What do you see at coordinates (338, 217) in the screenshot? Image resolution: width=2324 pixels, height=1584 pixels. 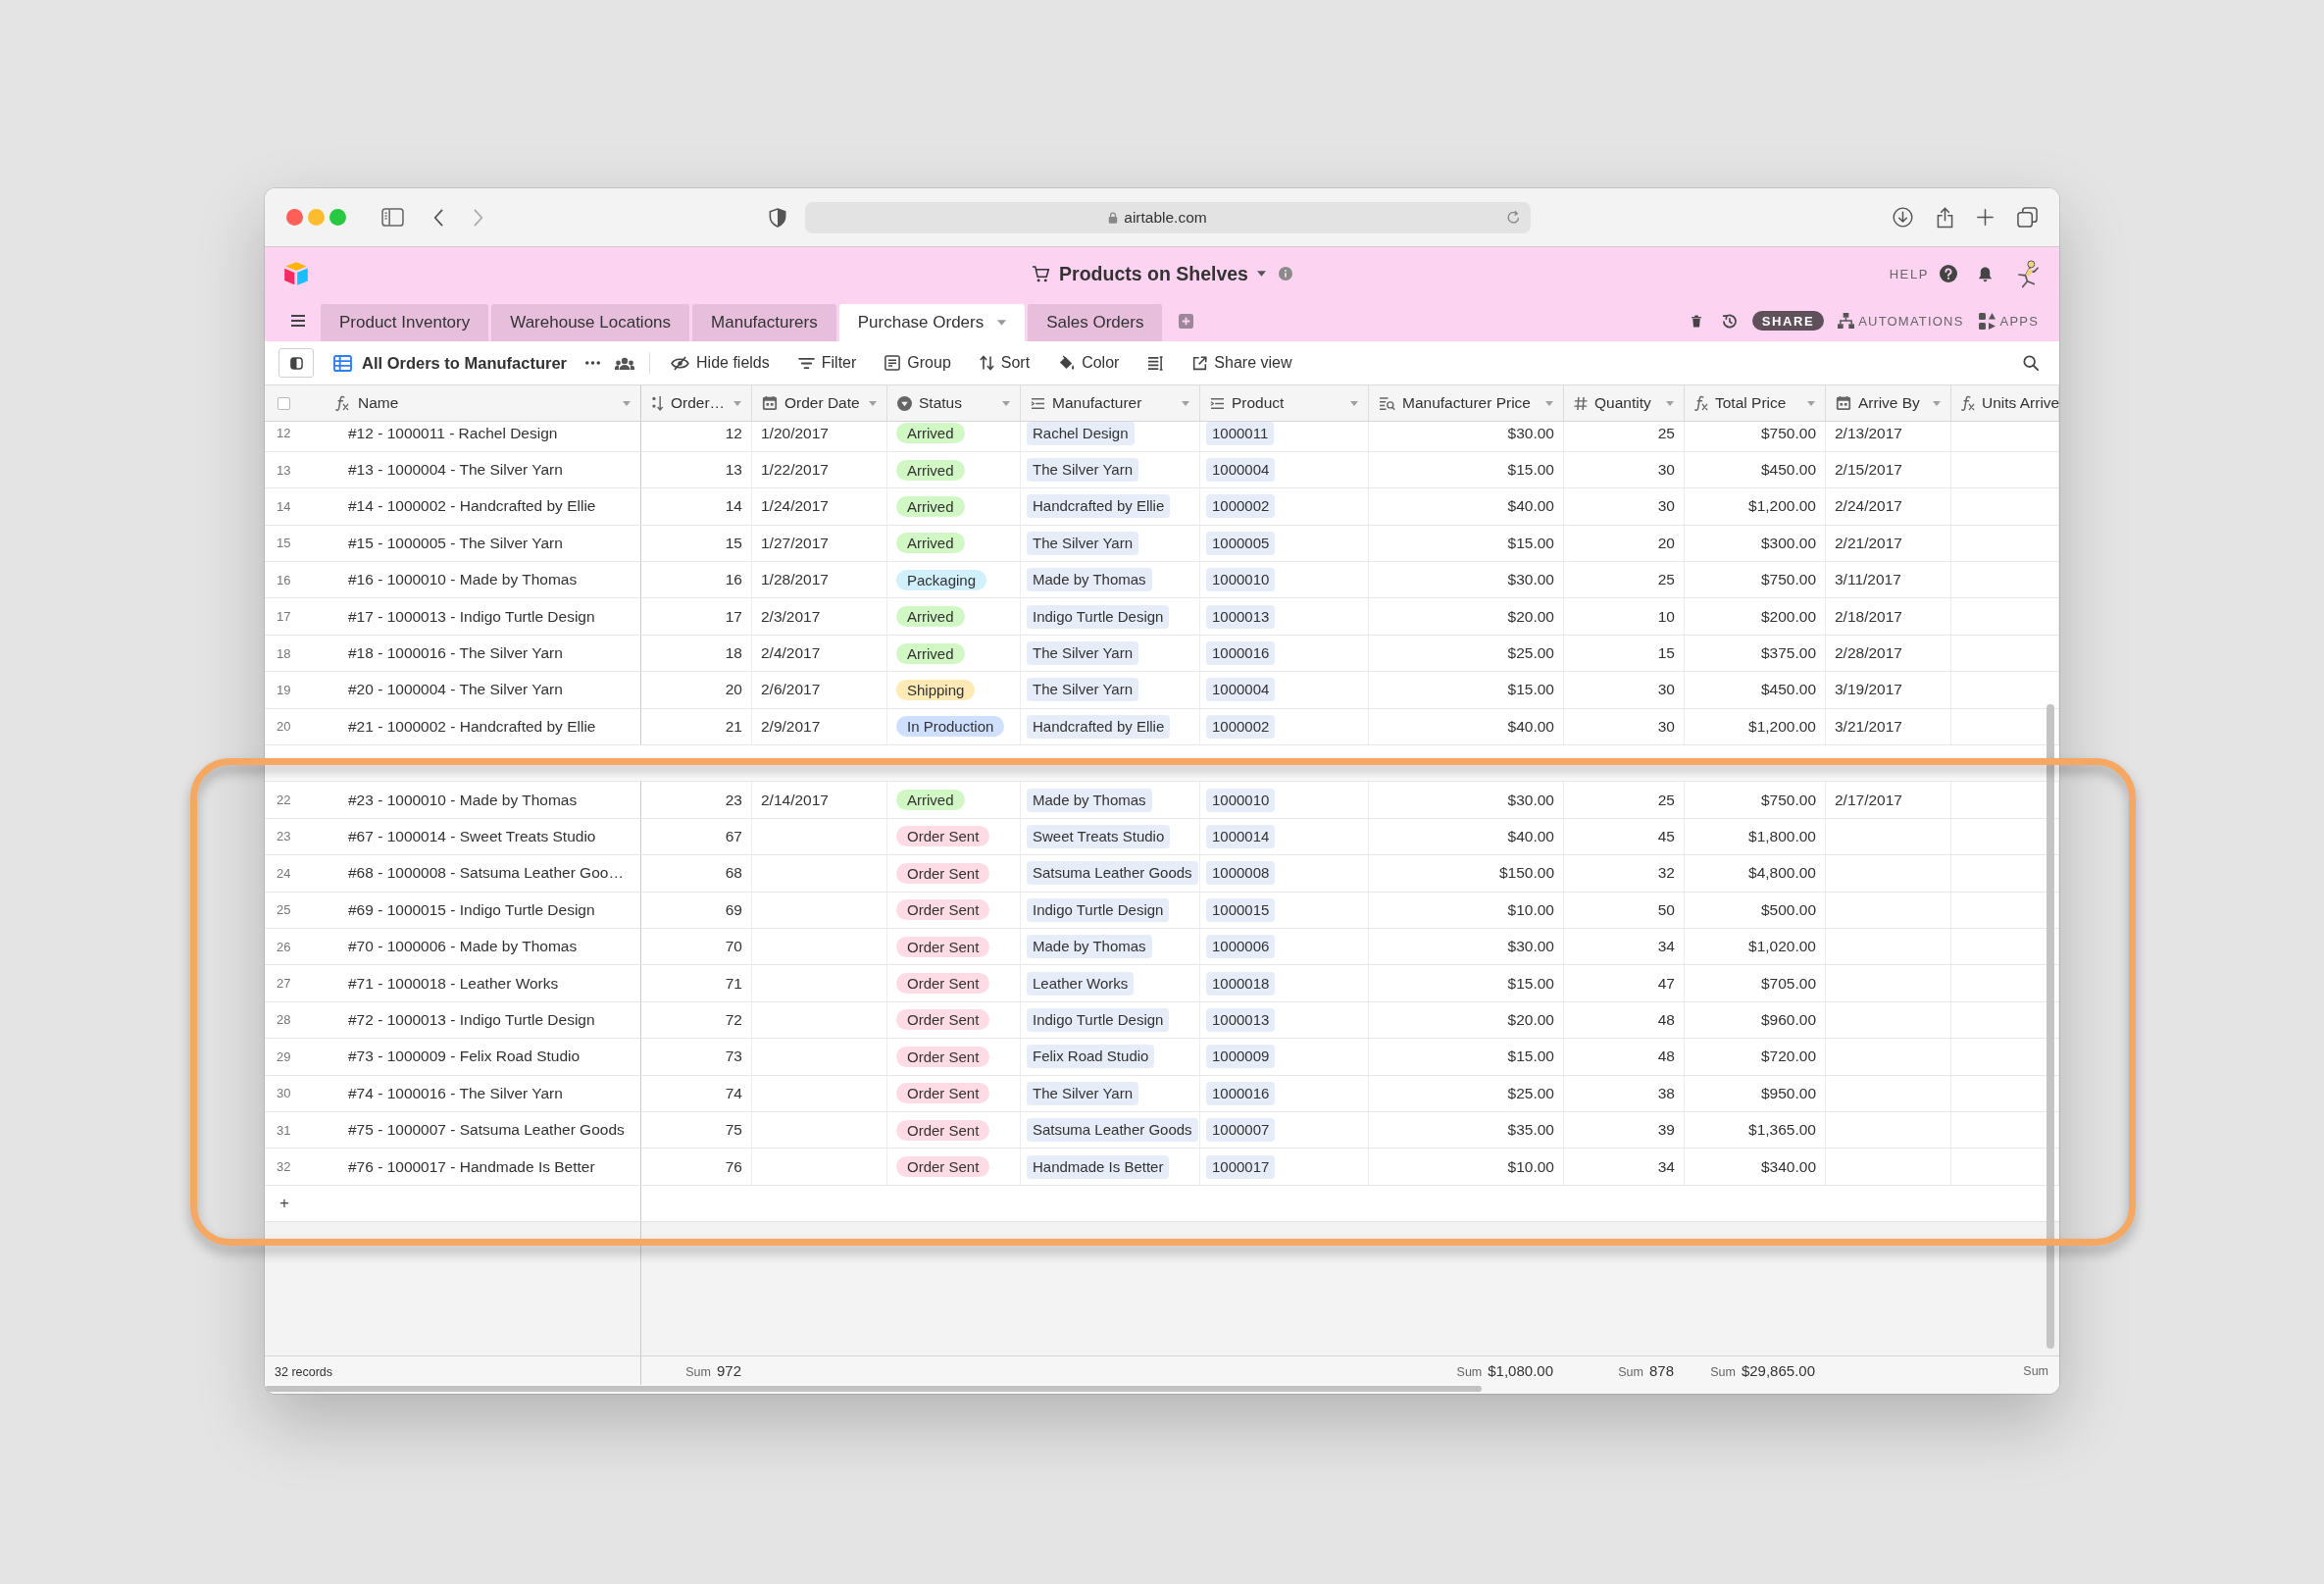 I see `zoom-button` at bounding box center [338, 217].